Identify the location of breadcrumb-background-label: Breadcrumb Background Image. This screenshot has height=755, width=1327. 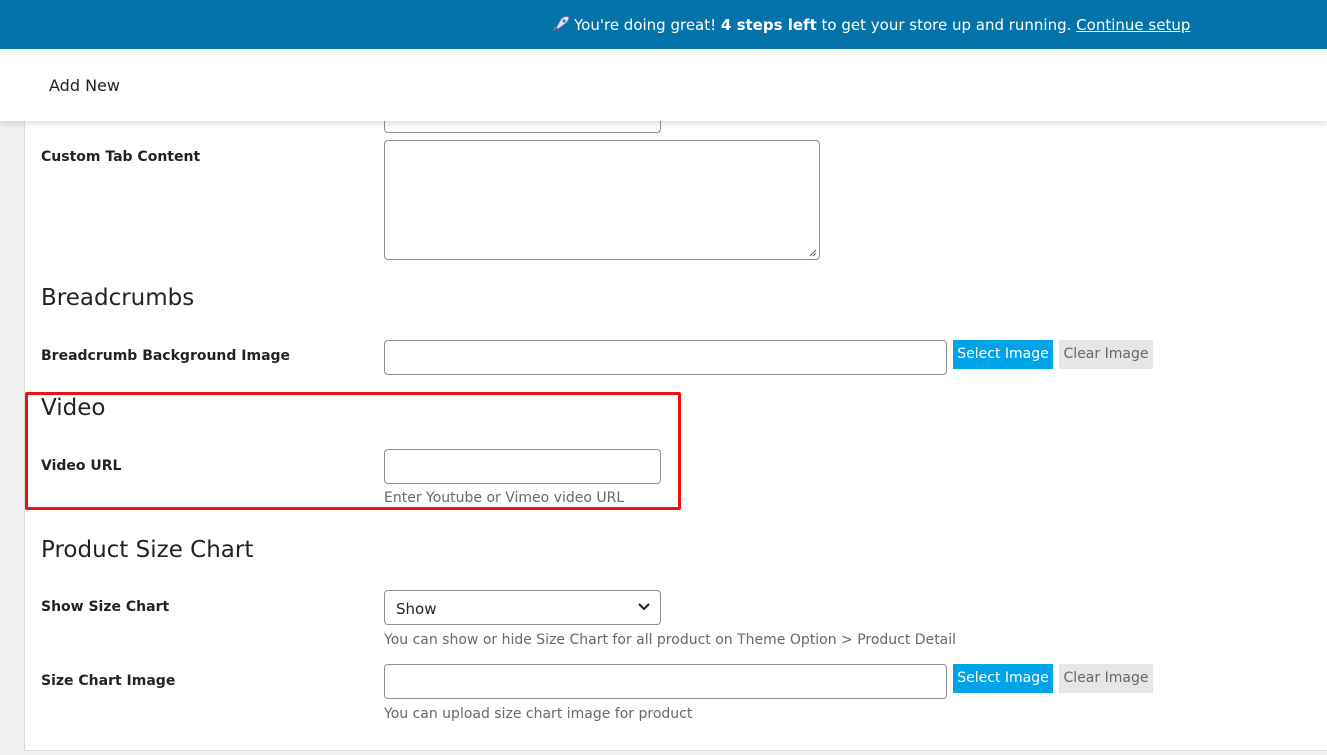
(166, 356).